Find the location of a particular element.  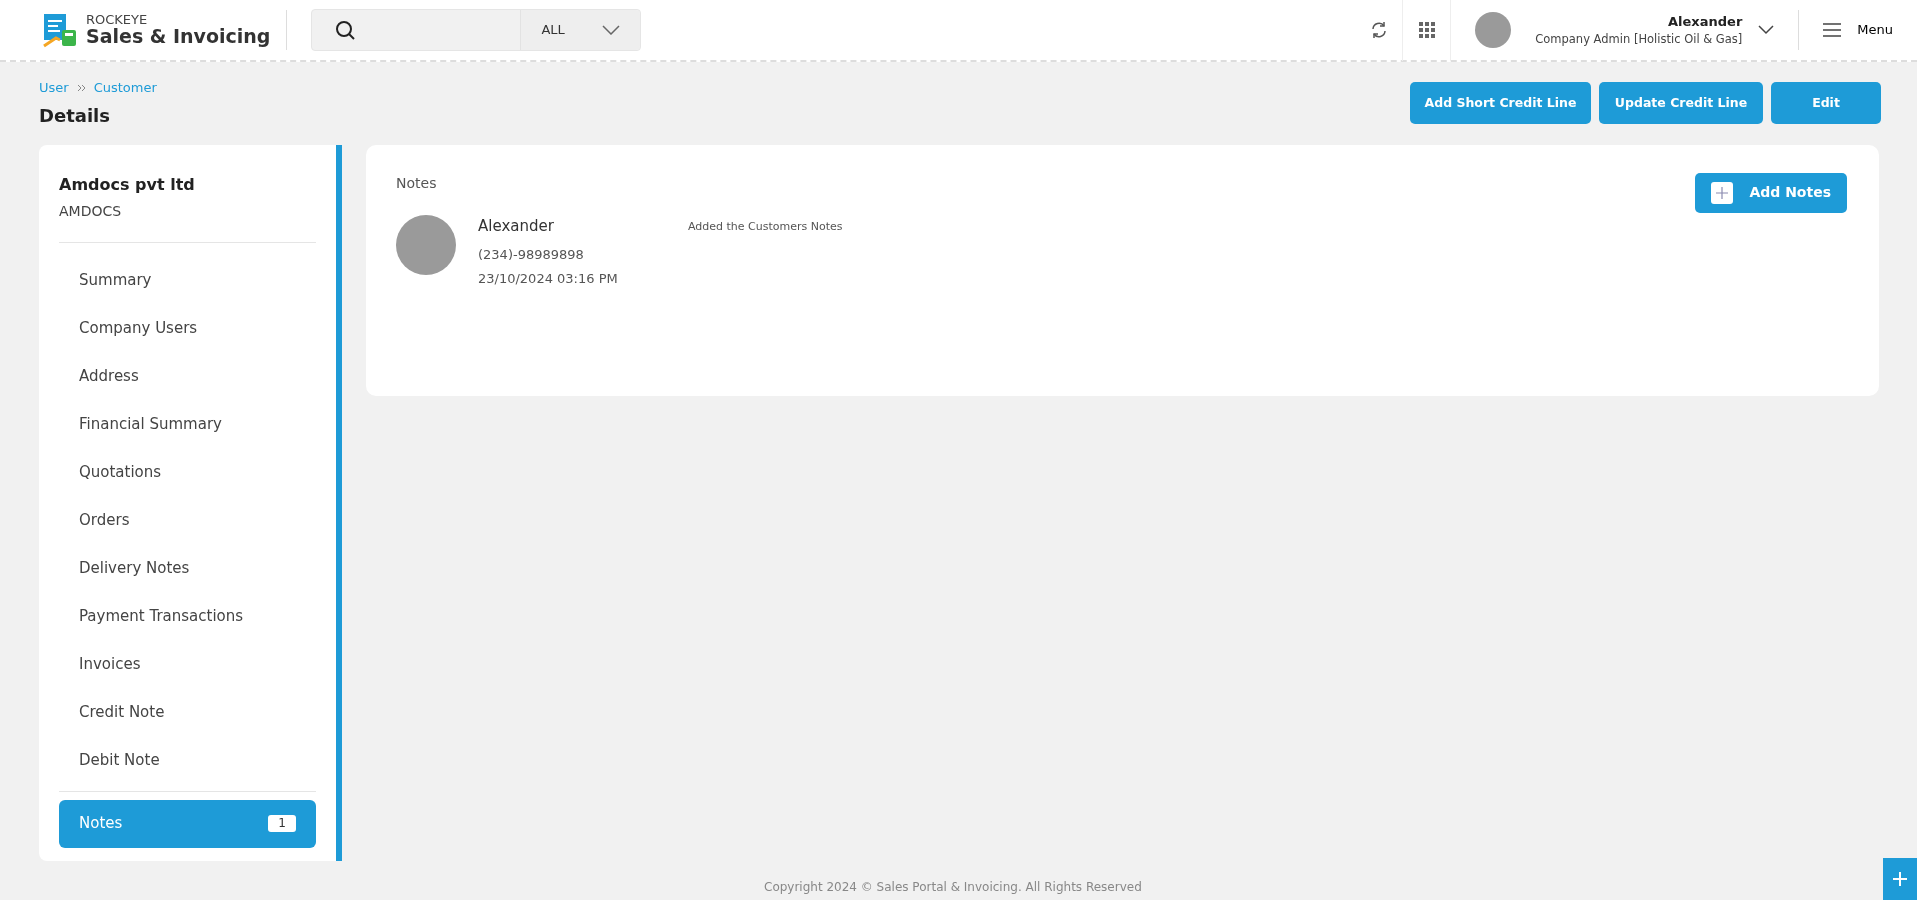

sidebar-item: Debit Note is located at coordinates (187, 760).